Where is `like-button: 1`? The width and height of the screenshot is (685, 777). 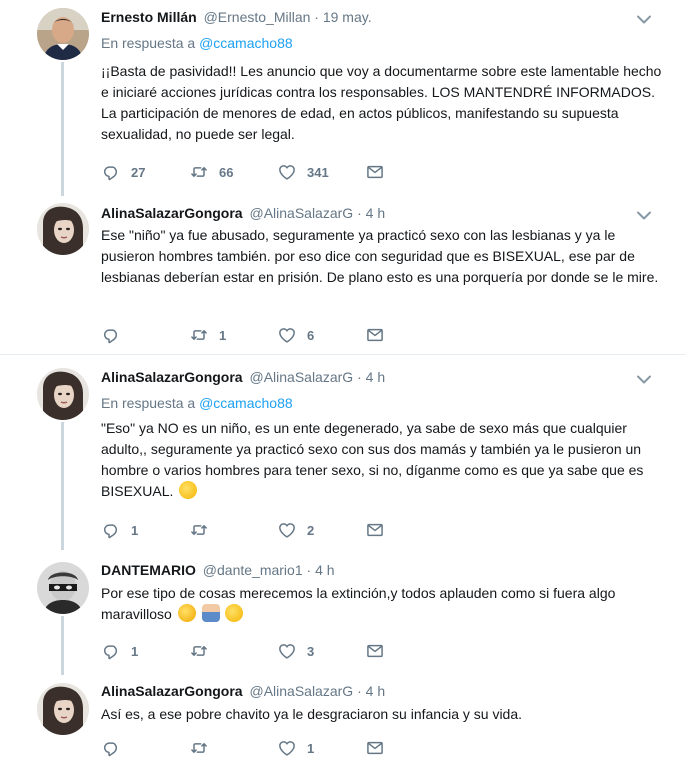 like-button: 1 is located at coordinates (295, 748).